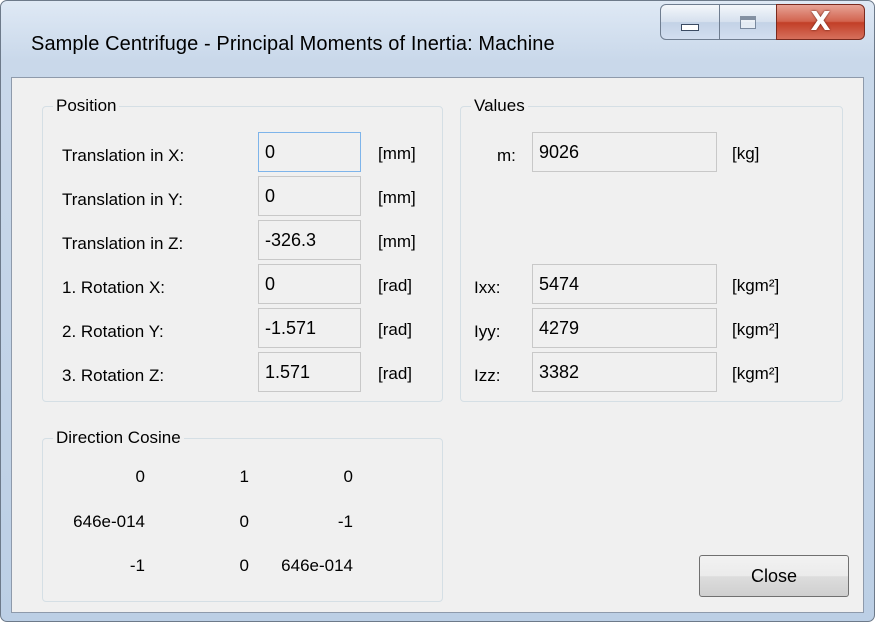 This screenshot has width=877, height=624. I want to click on cosine-r1c1: 0, so click(140, 476).